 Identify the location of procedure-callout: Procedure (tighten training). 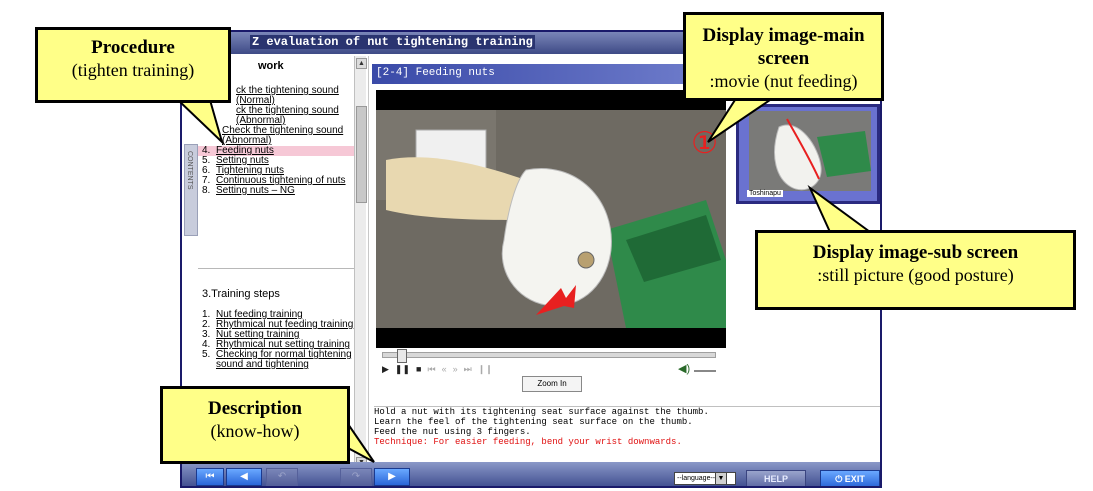
(133, 65).